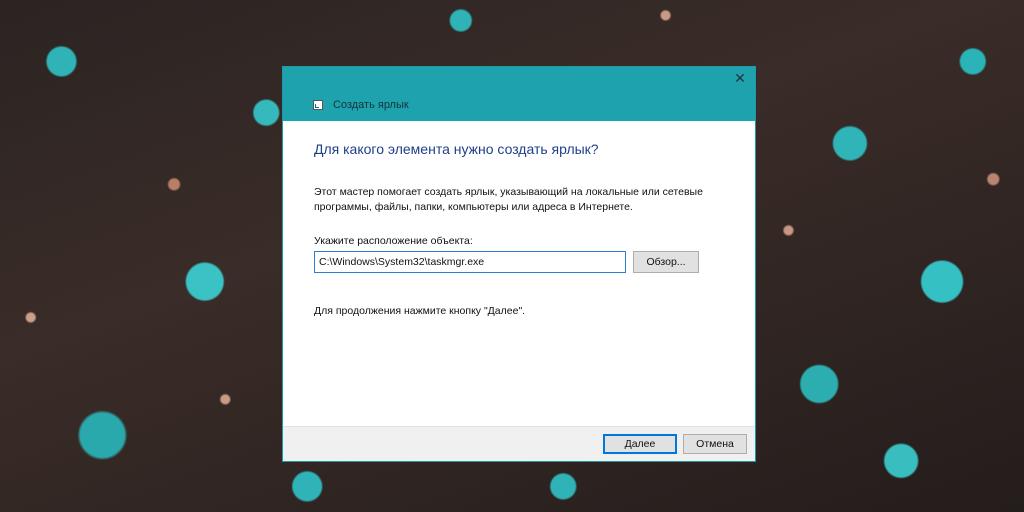  Describe the element at coordinates (318, 105) in the screenshot. I see `shortcut-icon` at that location.